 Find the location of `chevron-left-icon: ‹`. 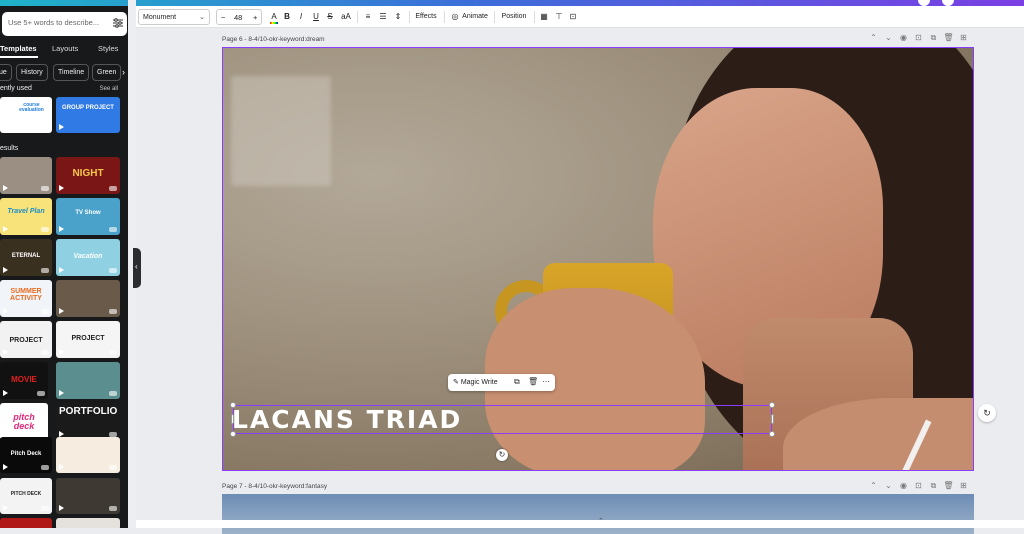

chevron-left-icon: ‹ is located at coordinates (136, 266).